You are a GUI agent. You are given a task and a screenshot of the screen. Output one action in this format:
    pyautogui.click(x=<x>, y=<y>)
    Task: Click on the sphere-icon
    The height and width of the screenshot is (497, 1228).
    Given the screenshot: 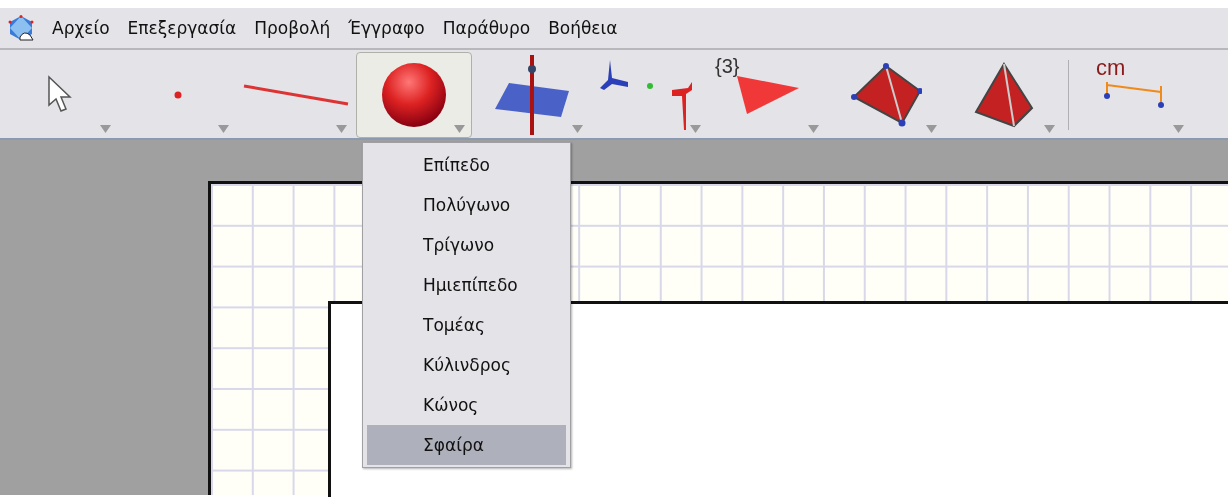 What is the action you would take?
    pyautogui.click(x=414, y=95)
    